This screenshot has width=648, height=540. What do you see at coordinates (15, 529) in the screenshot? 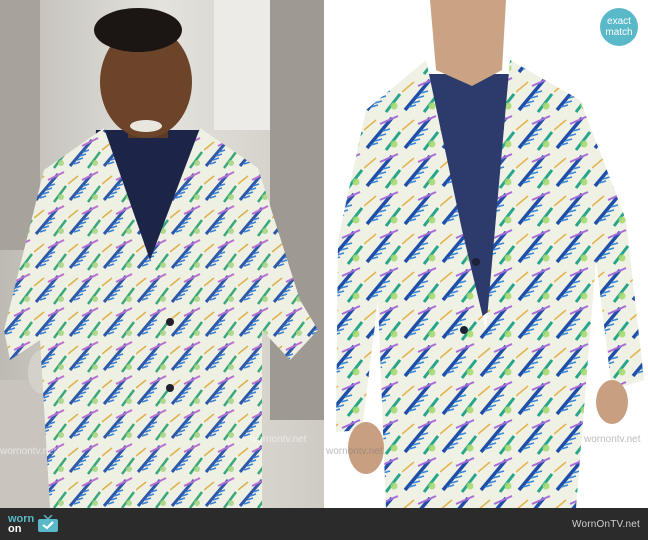
I see `logo-bottom: on` at bounding box center [15, 529].